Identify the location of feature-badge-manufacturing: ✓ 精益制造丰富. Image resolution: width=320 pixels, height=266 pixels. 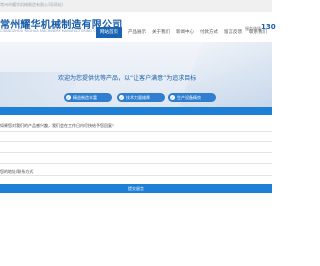
(88, 97).